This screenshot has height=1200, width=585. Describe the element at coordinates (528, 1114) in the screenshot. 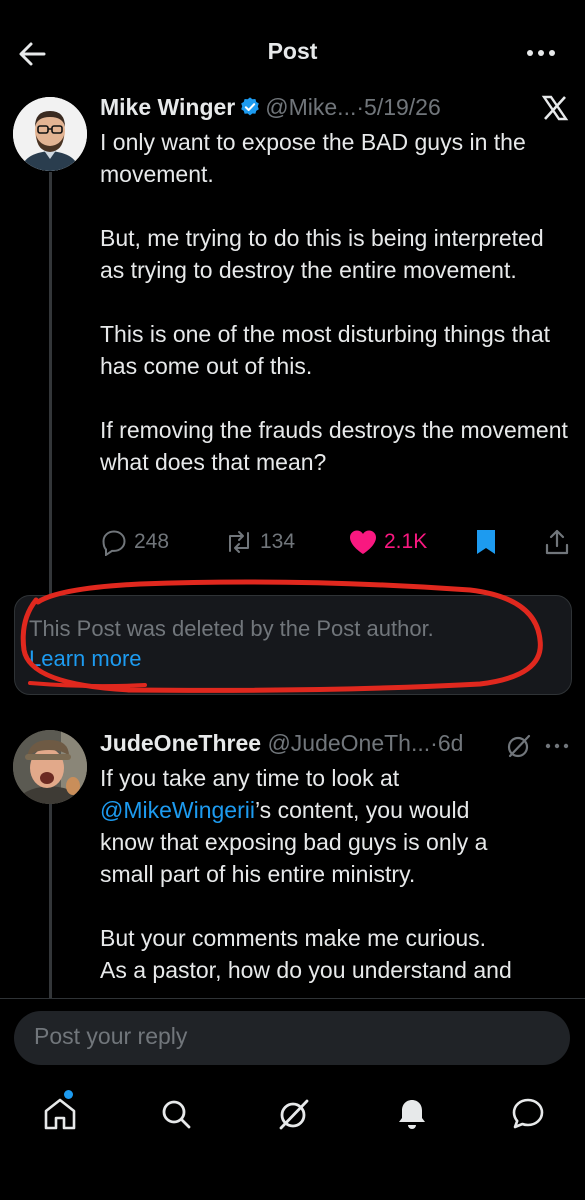

I see `chat-icon` at that location.